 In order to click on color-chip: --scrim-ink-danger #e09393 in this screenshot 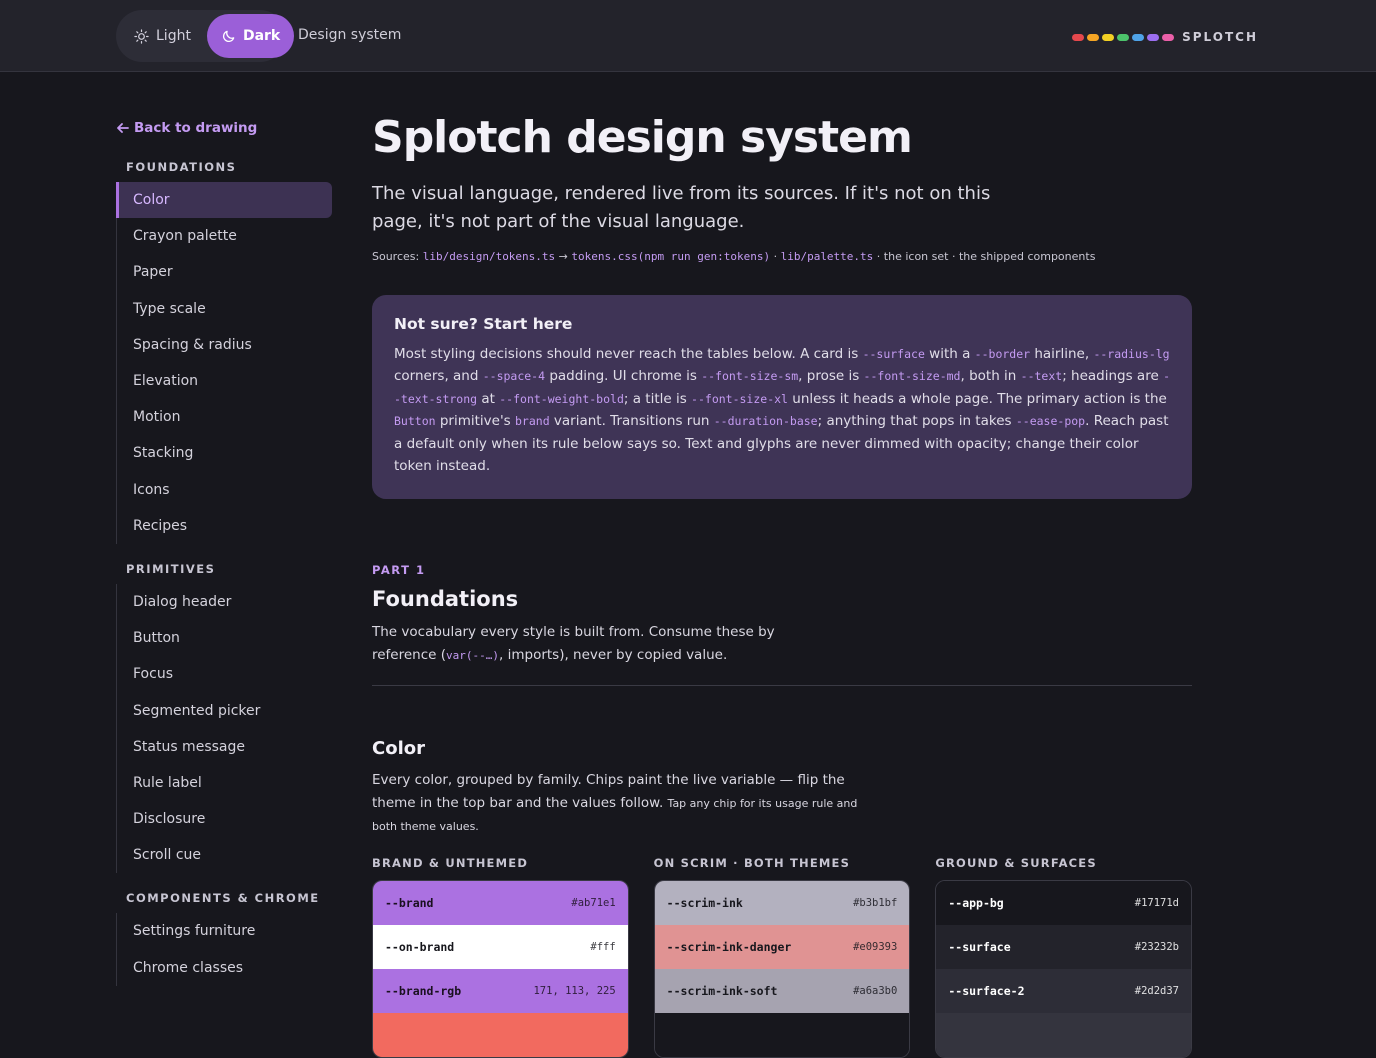, I will do `click(782, 947)`.